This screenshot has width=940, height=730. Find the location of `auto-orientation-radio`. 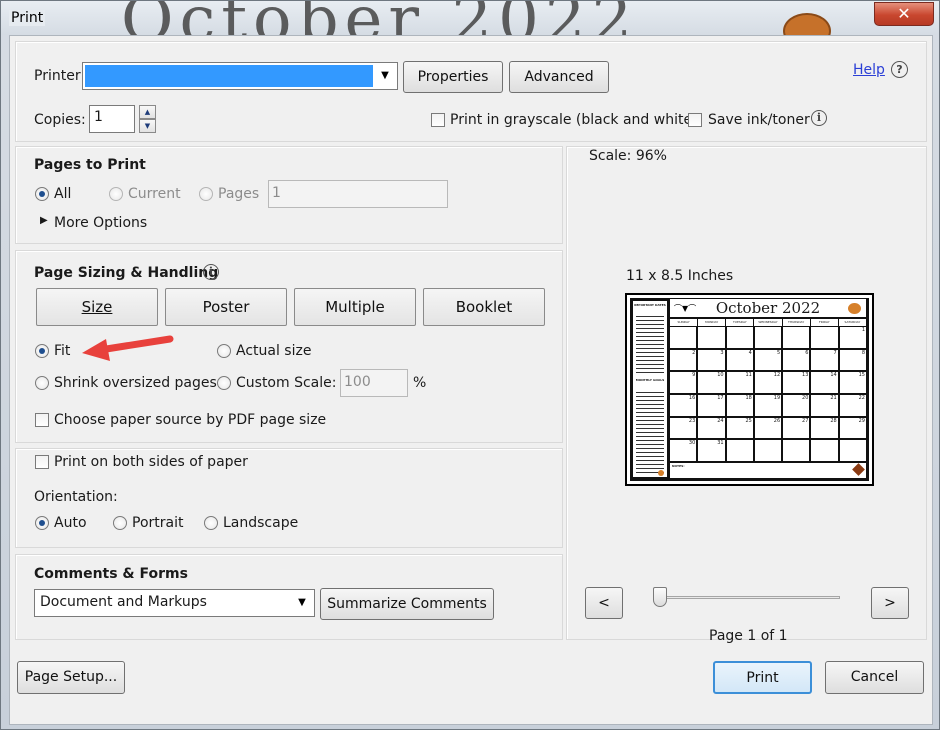

auto-orientation-radio is located at coordinates (42, 523).